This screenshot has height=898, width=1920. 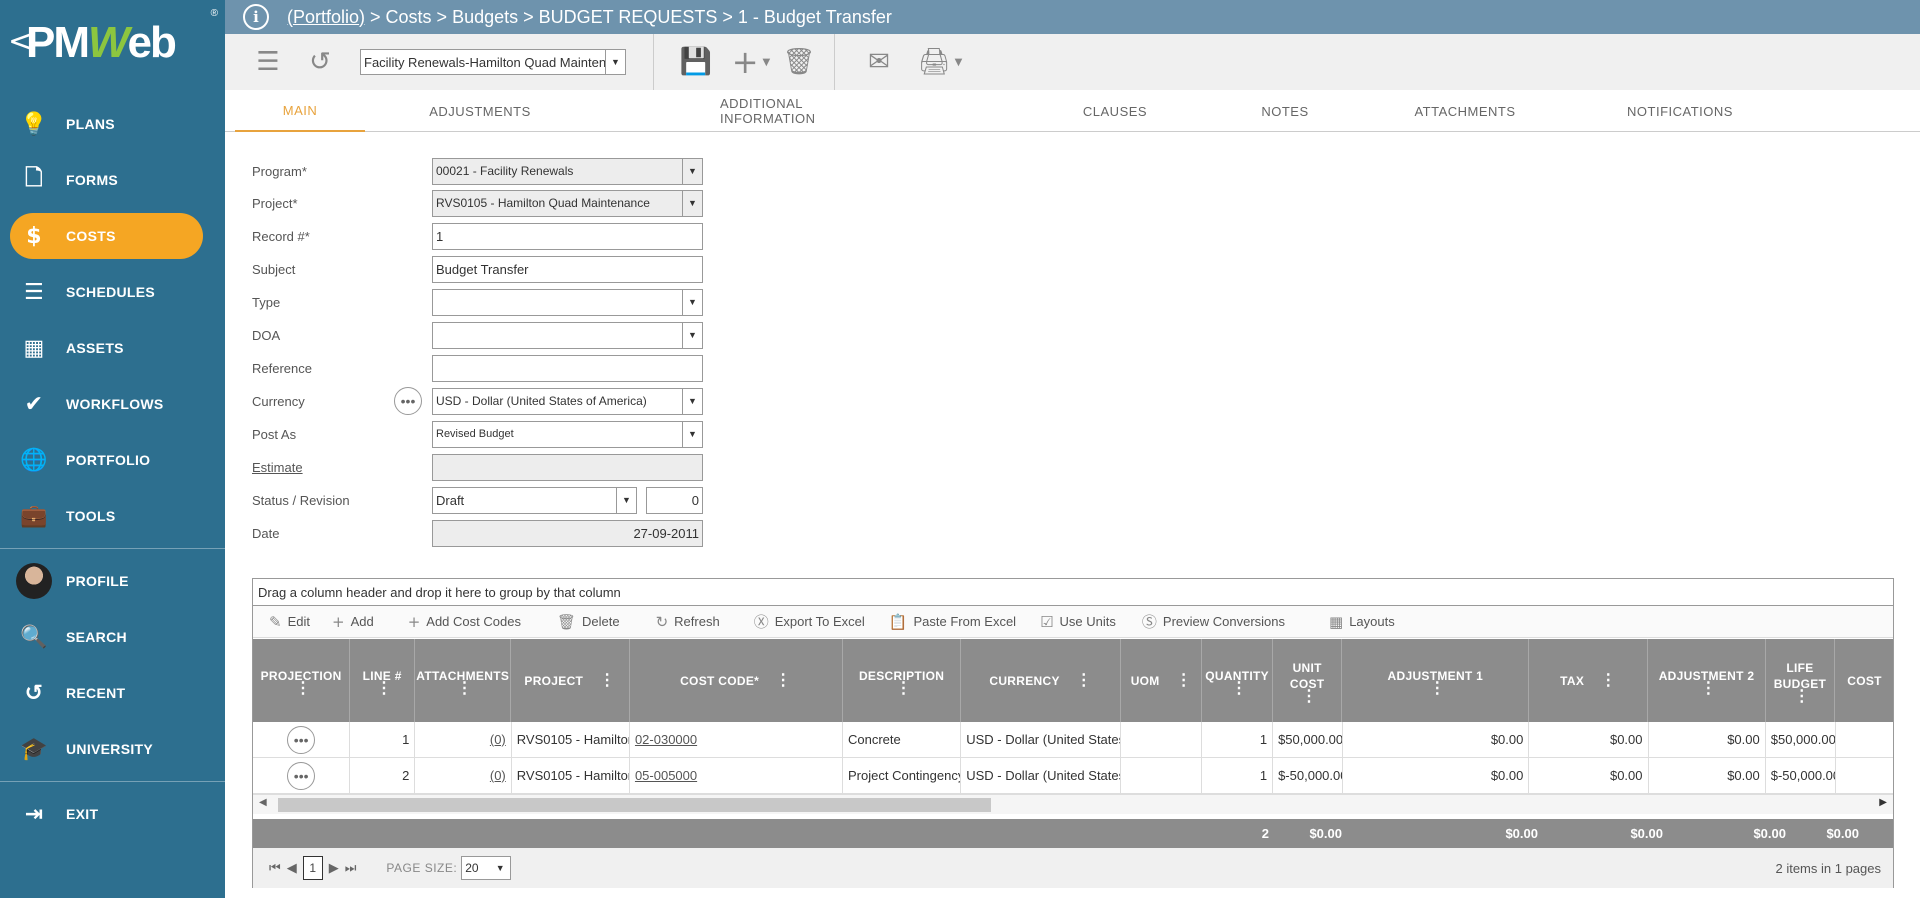 What do you see at coordinates (1285, 111) in the screenshot?
I see `tab-notes: NOTES` at bounding box center [1285, 111].